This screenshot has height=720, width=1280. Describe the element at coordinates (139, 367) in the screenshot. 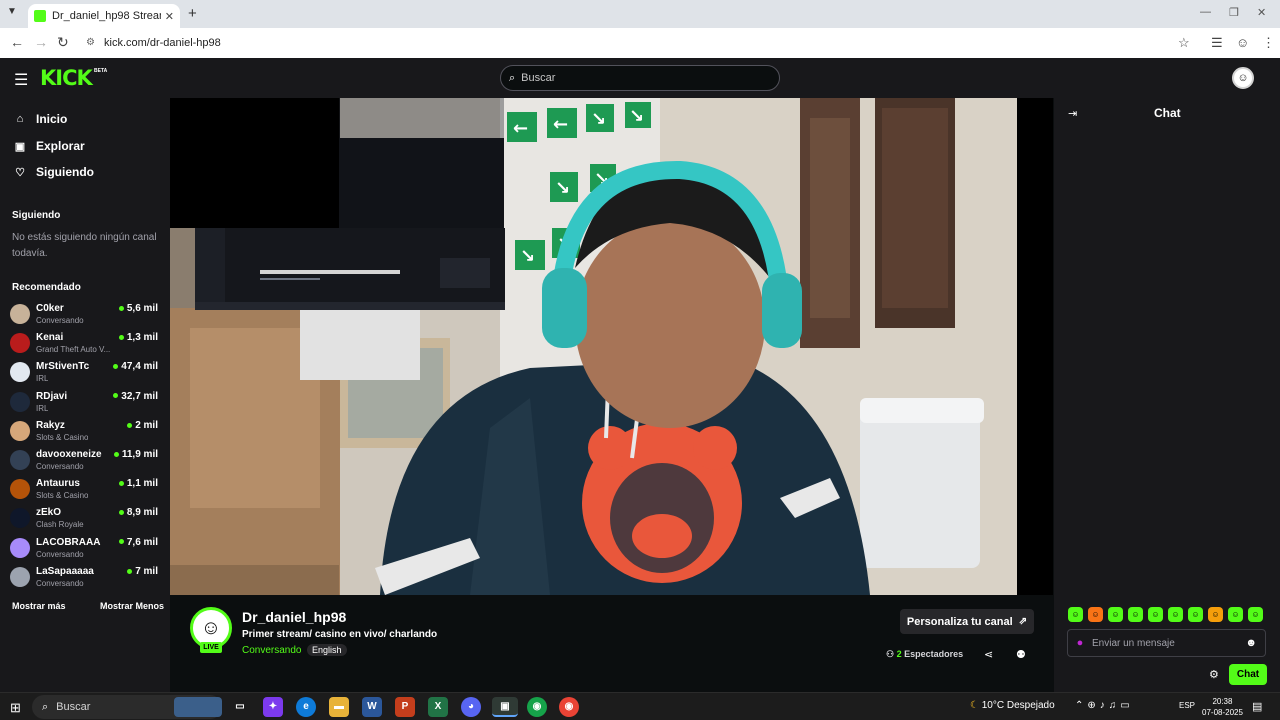

I see `viewer-count-number: 47,4 mil` at that location.